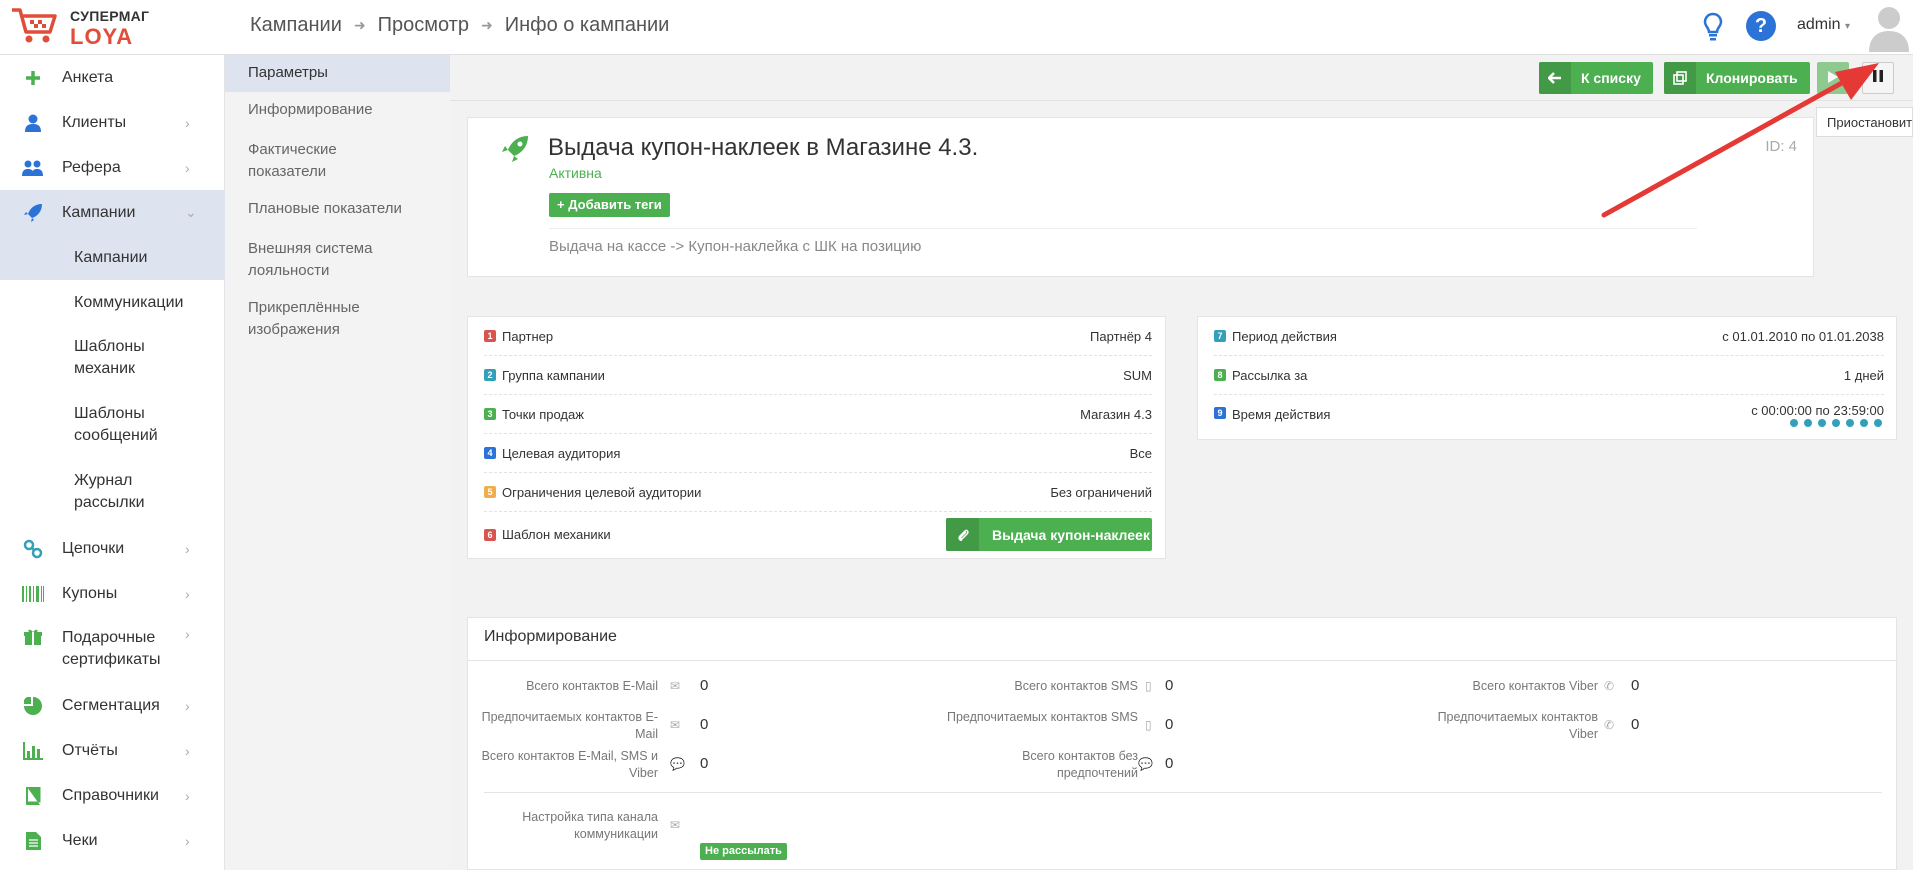 The width and height of the screenshot is (1913, 870). I want to click on stat-label: Предпочитаемых контактов Viber, so click(1517, 725).